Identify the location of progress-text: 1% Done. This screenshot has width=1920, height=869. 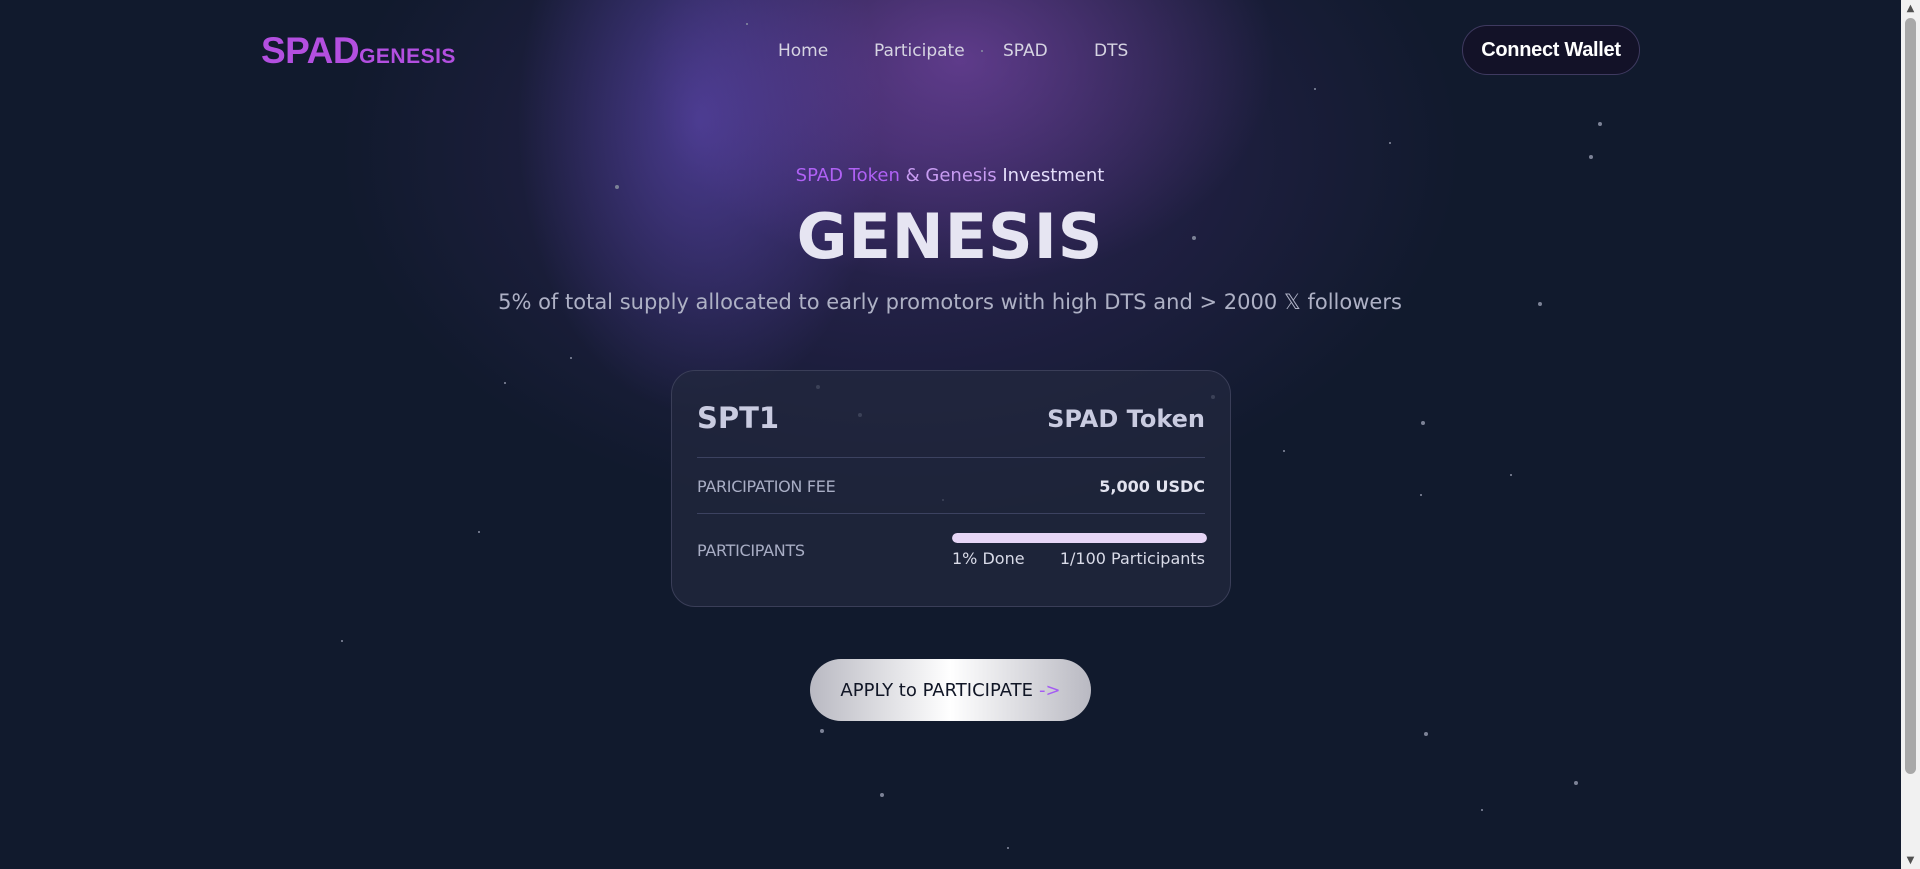
(988, 558).